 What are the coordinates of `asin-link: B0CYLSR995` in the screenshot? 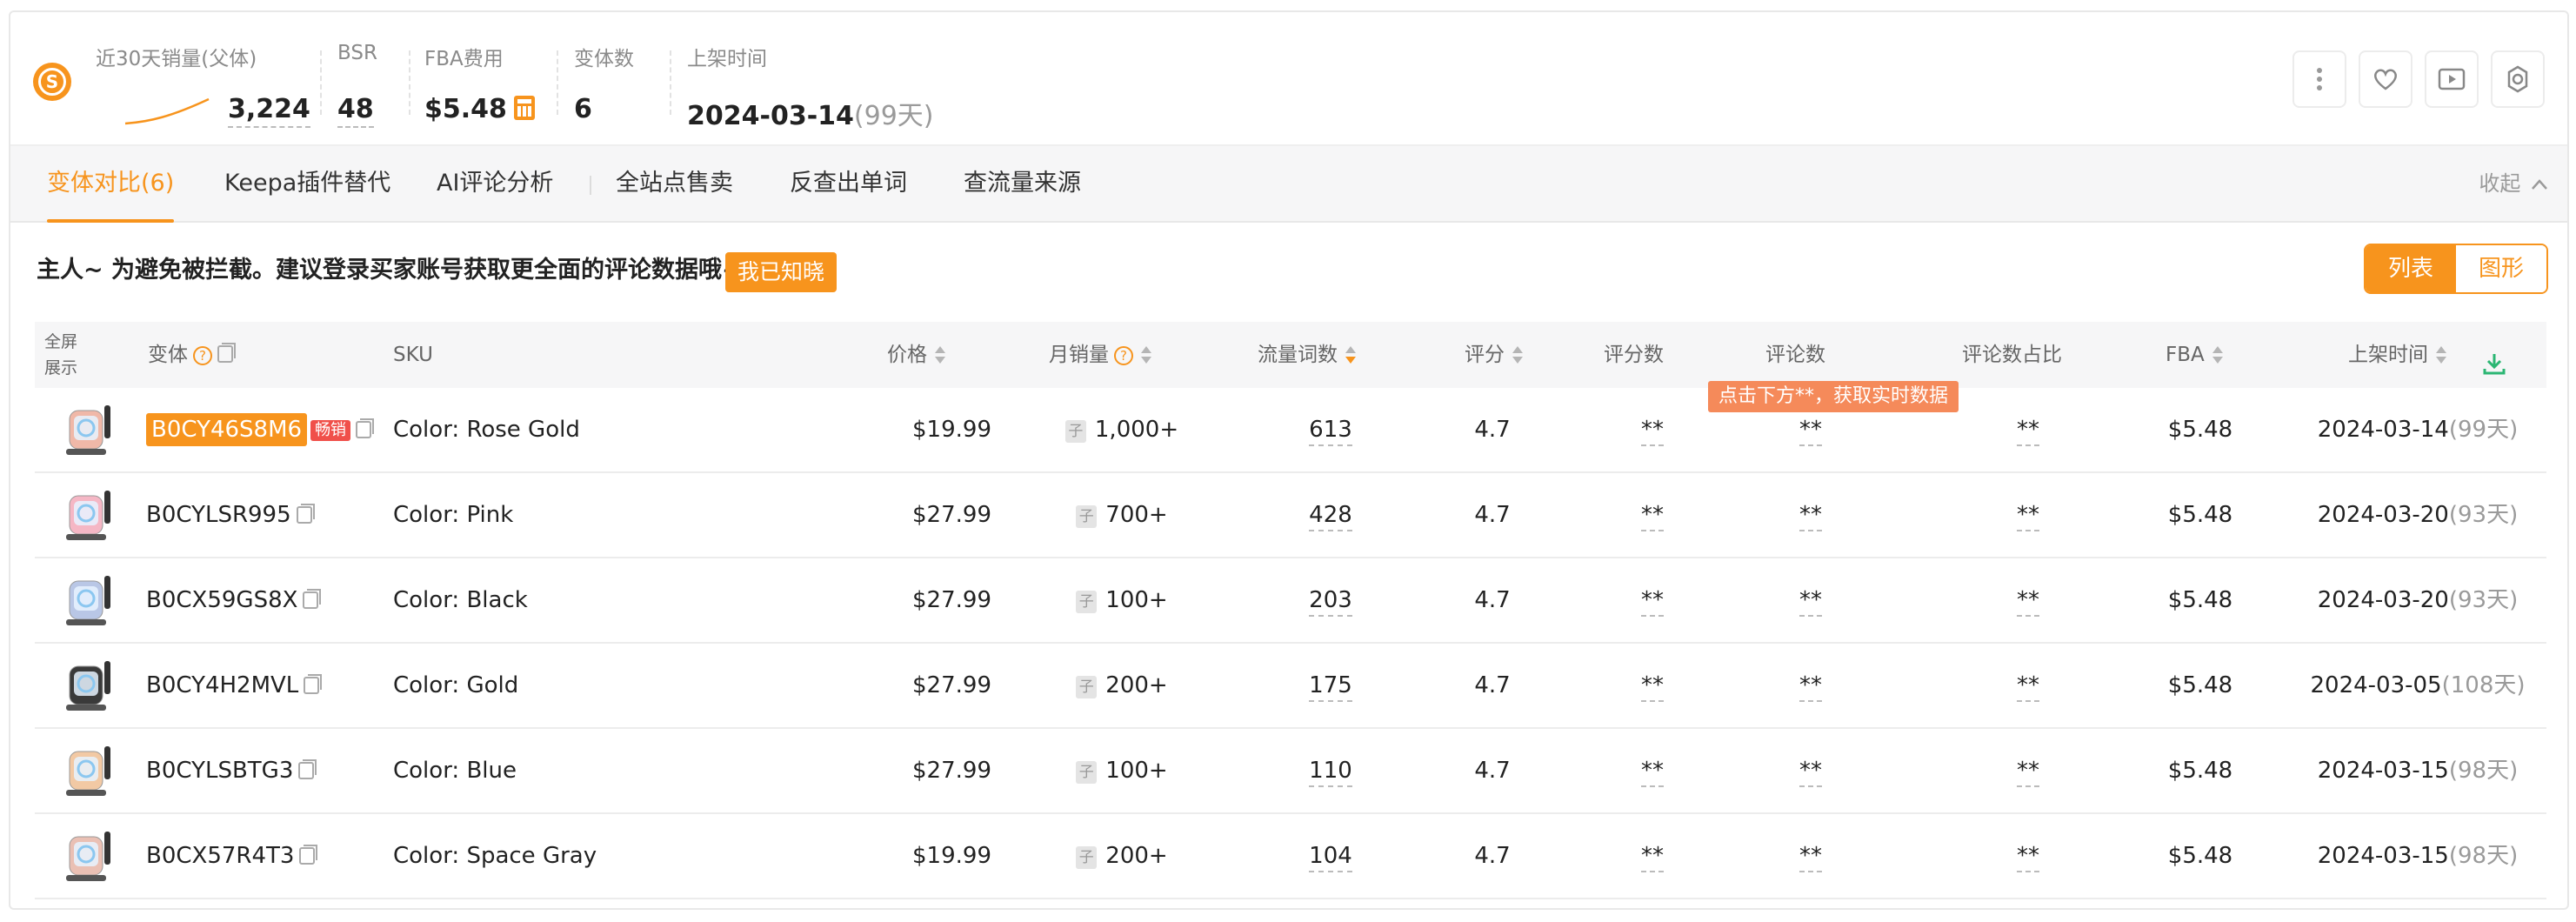 It's located at (218, 515).